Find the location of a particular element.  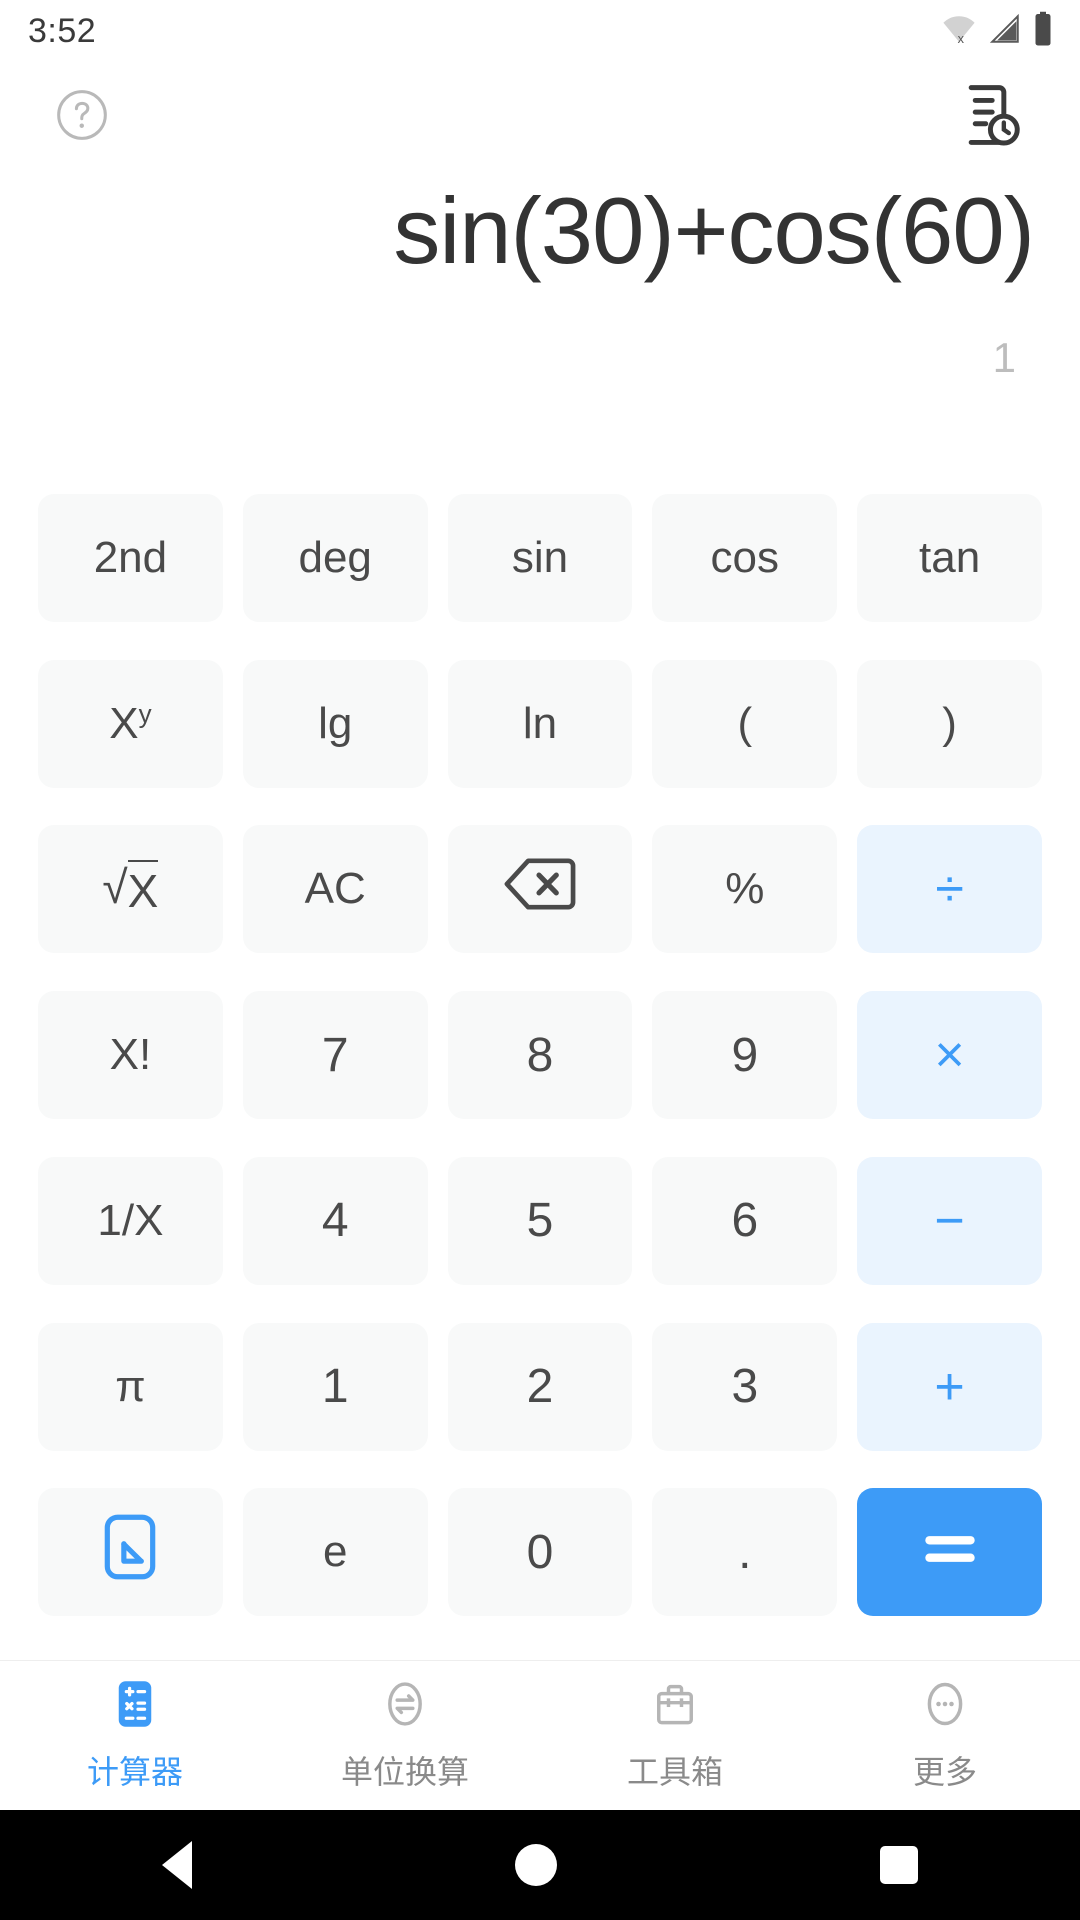

key-label: . is located at coordinates (745, 1552).